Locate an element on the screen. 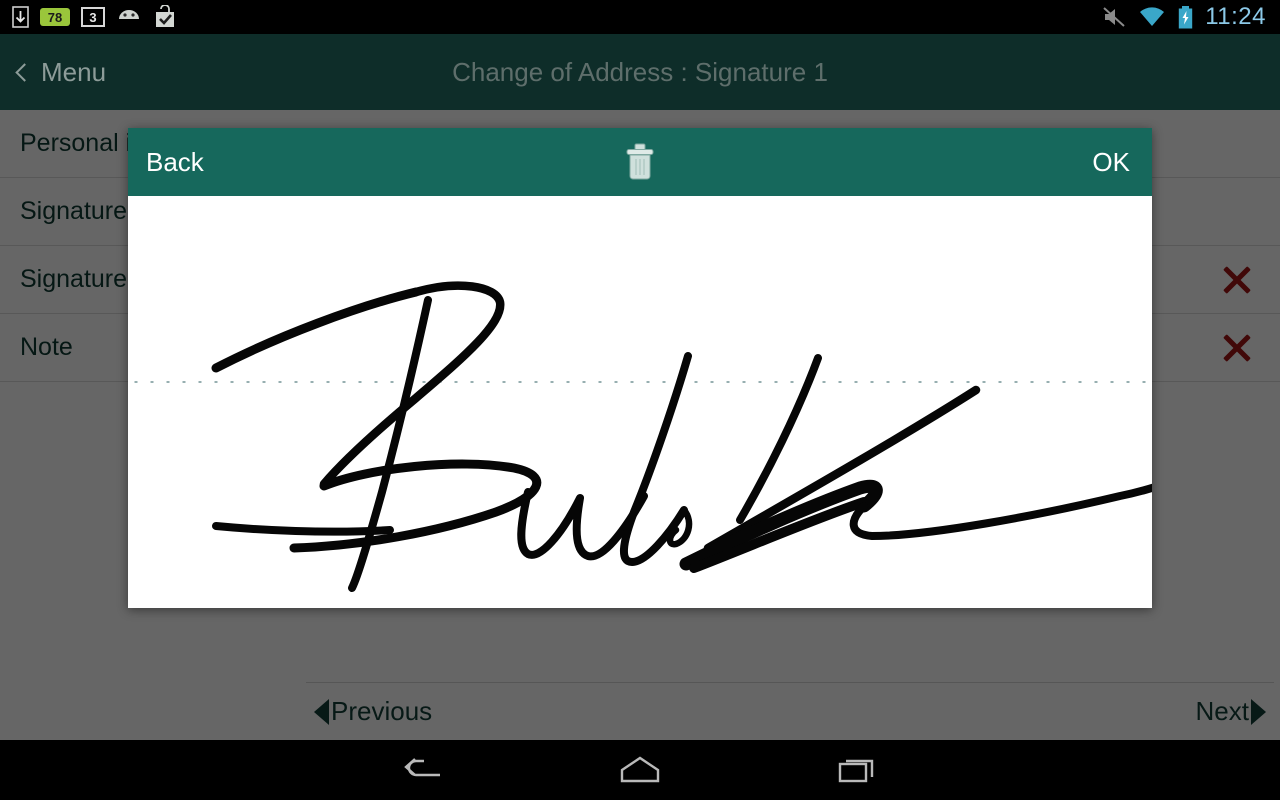 The width and height of the screenshot is (1280, 800). trash-icon is located at coordinates (640, 162).